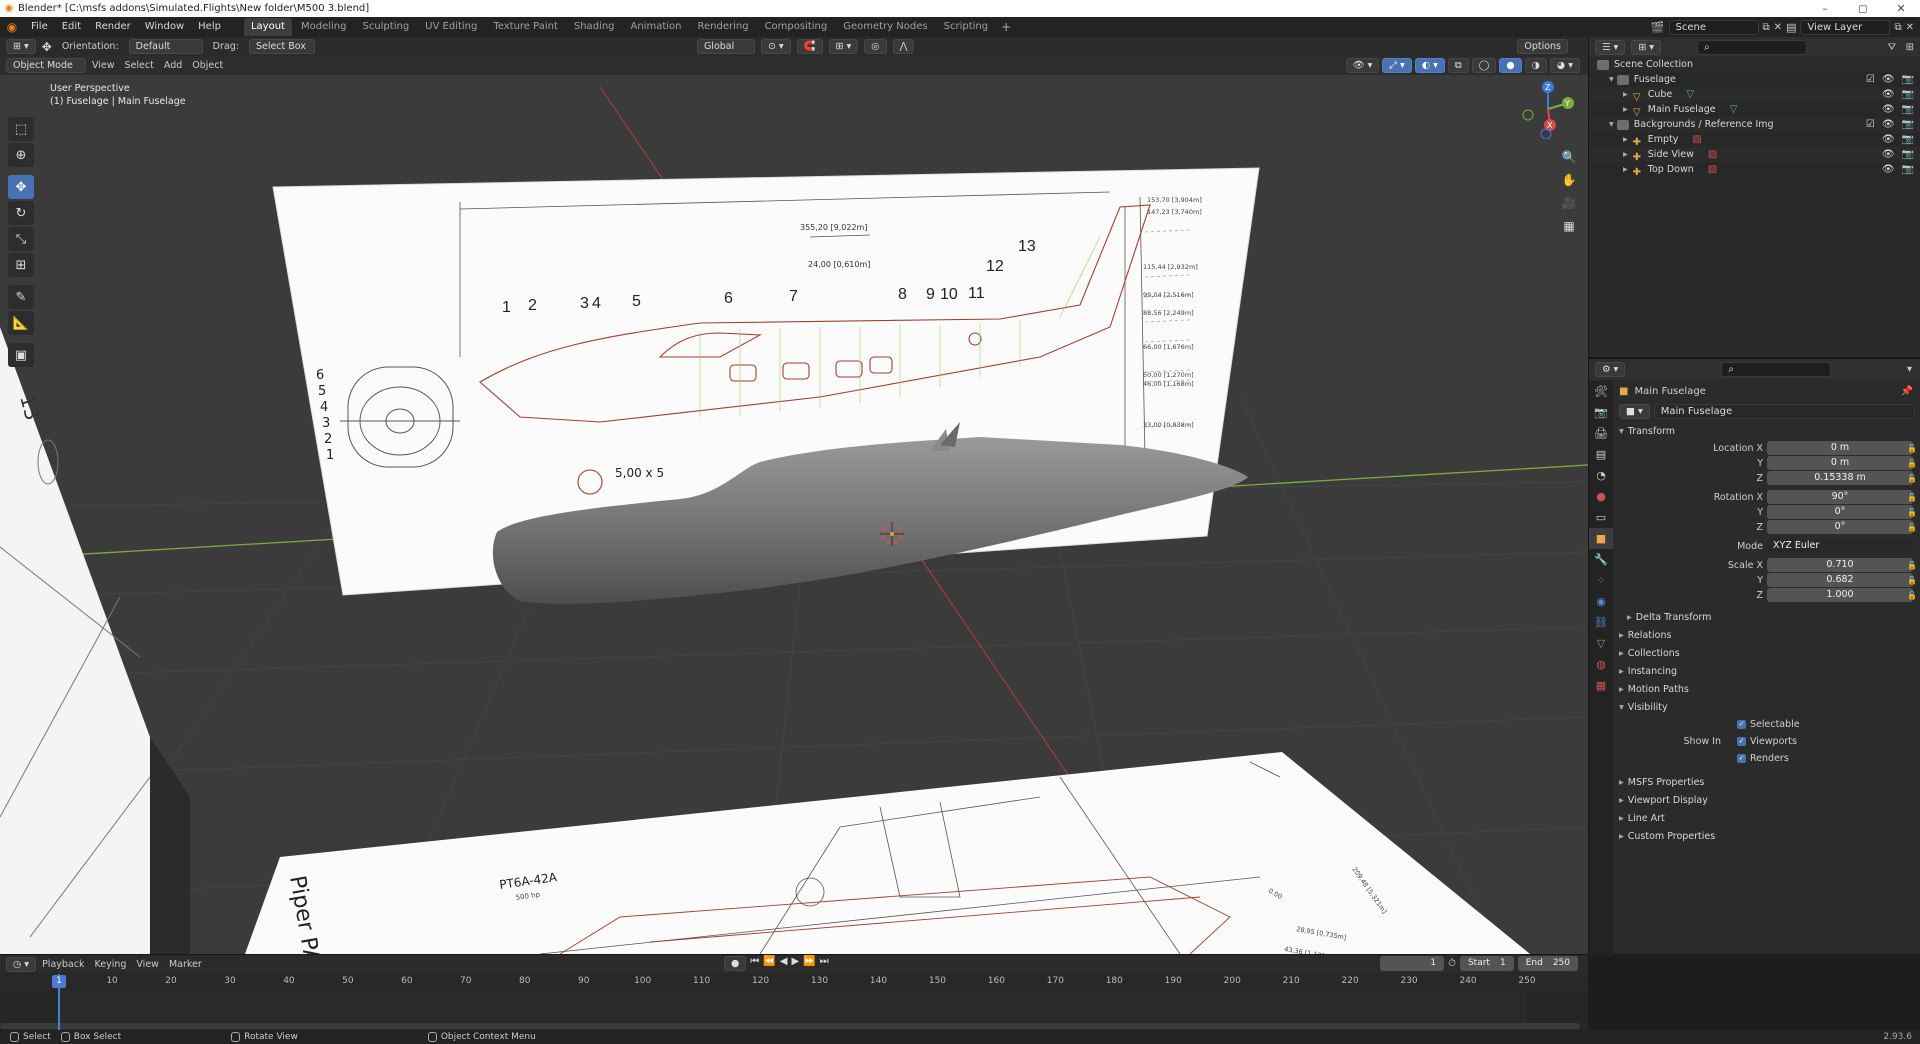 This screenshot has width=1920, height=1044. What do you see at coordinates (875, 46) in the screenshot?
I see `proportional-editing-icon: ◎` at bounding box center [875, 46].